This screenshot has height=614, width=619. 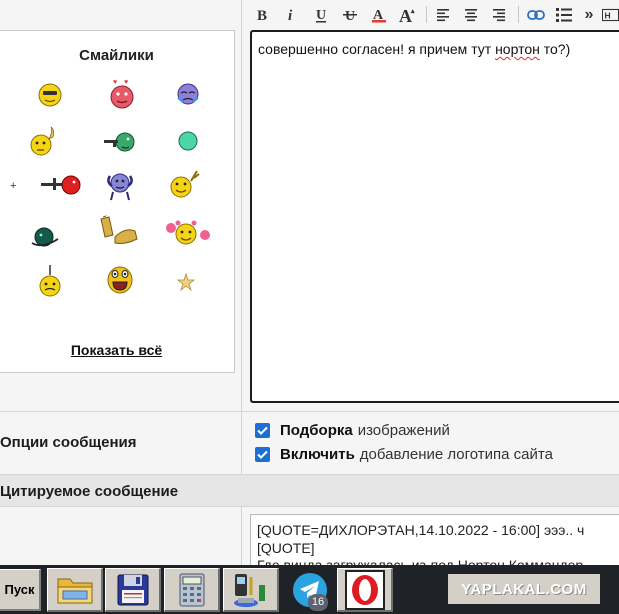 I want to click on option-label: изображений, so click(x=403, y=430).